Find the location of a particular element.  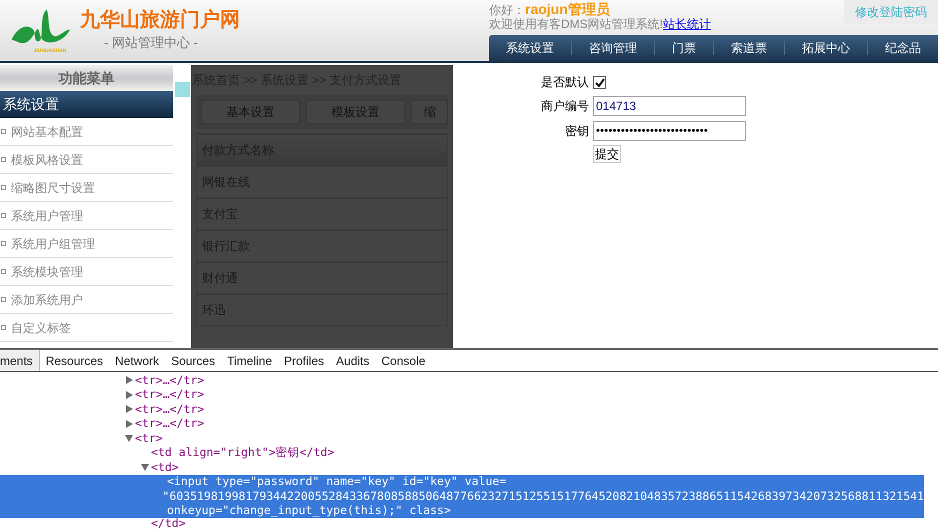

key-input: ••••••••••••••••••••••••••• is located at coordinates (669, 130).